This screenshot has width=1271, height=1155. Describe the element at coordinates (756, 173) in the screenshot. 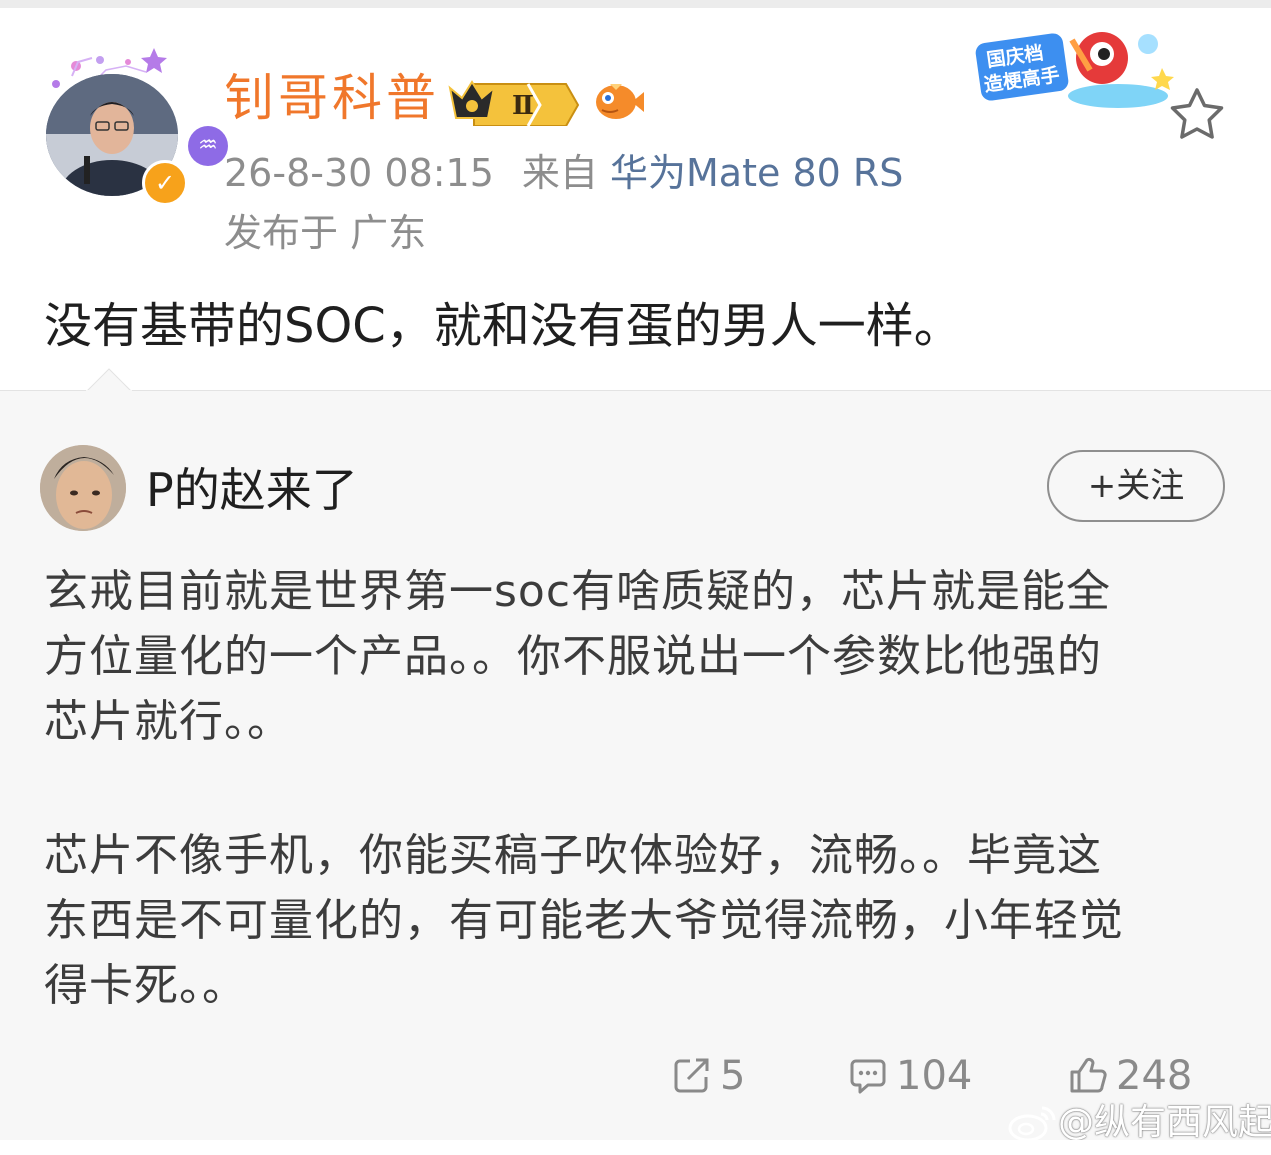

I see `device-source-link: 华为Mate 80 RS` at that location.